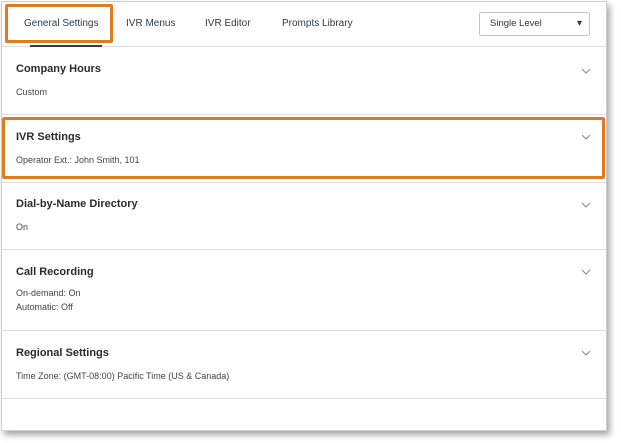 The width and height of the screenshot is (621, 443). Describe the element at coordinates (304, 81) in the screenshot. I see `section-company-hours: Company Hours Custom` at that location.